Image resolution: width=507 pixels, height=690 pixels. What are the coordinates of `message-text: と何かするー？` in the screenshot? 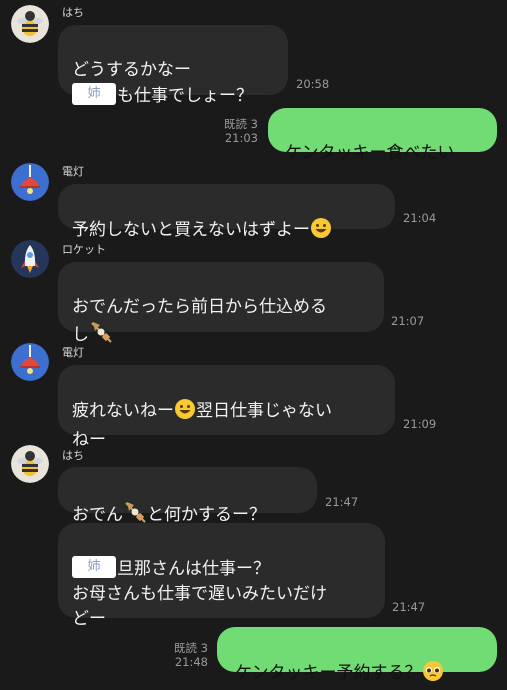 It's located at (206, 515).